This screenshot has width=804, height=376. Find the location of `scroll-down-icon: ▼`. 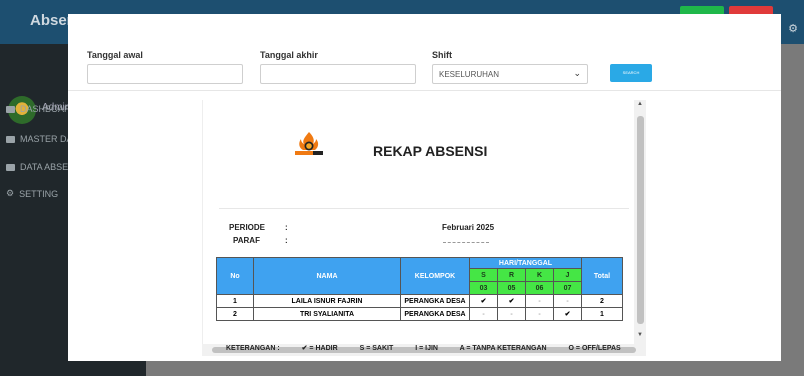

scroll-down-icon: ▼ is located at coordinates (640, 335).